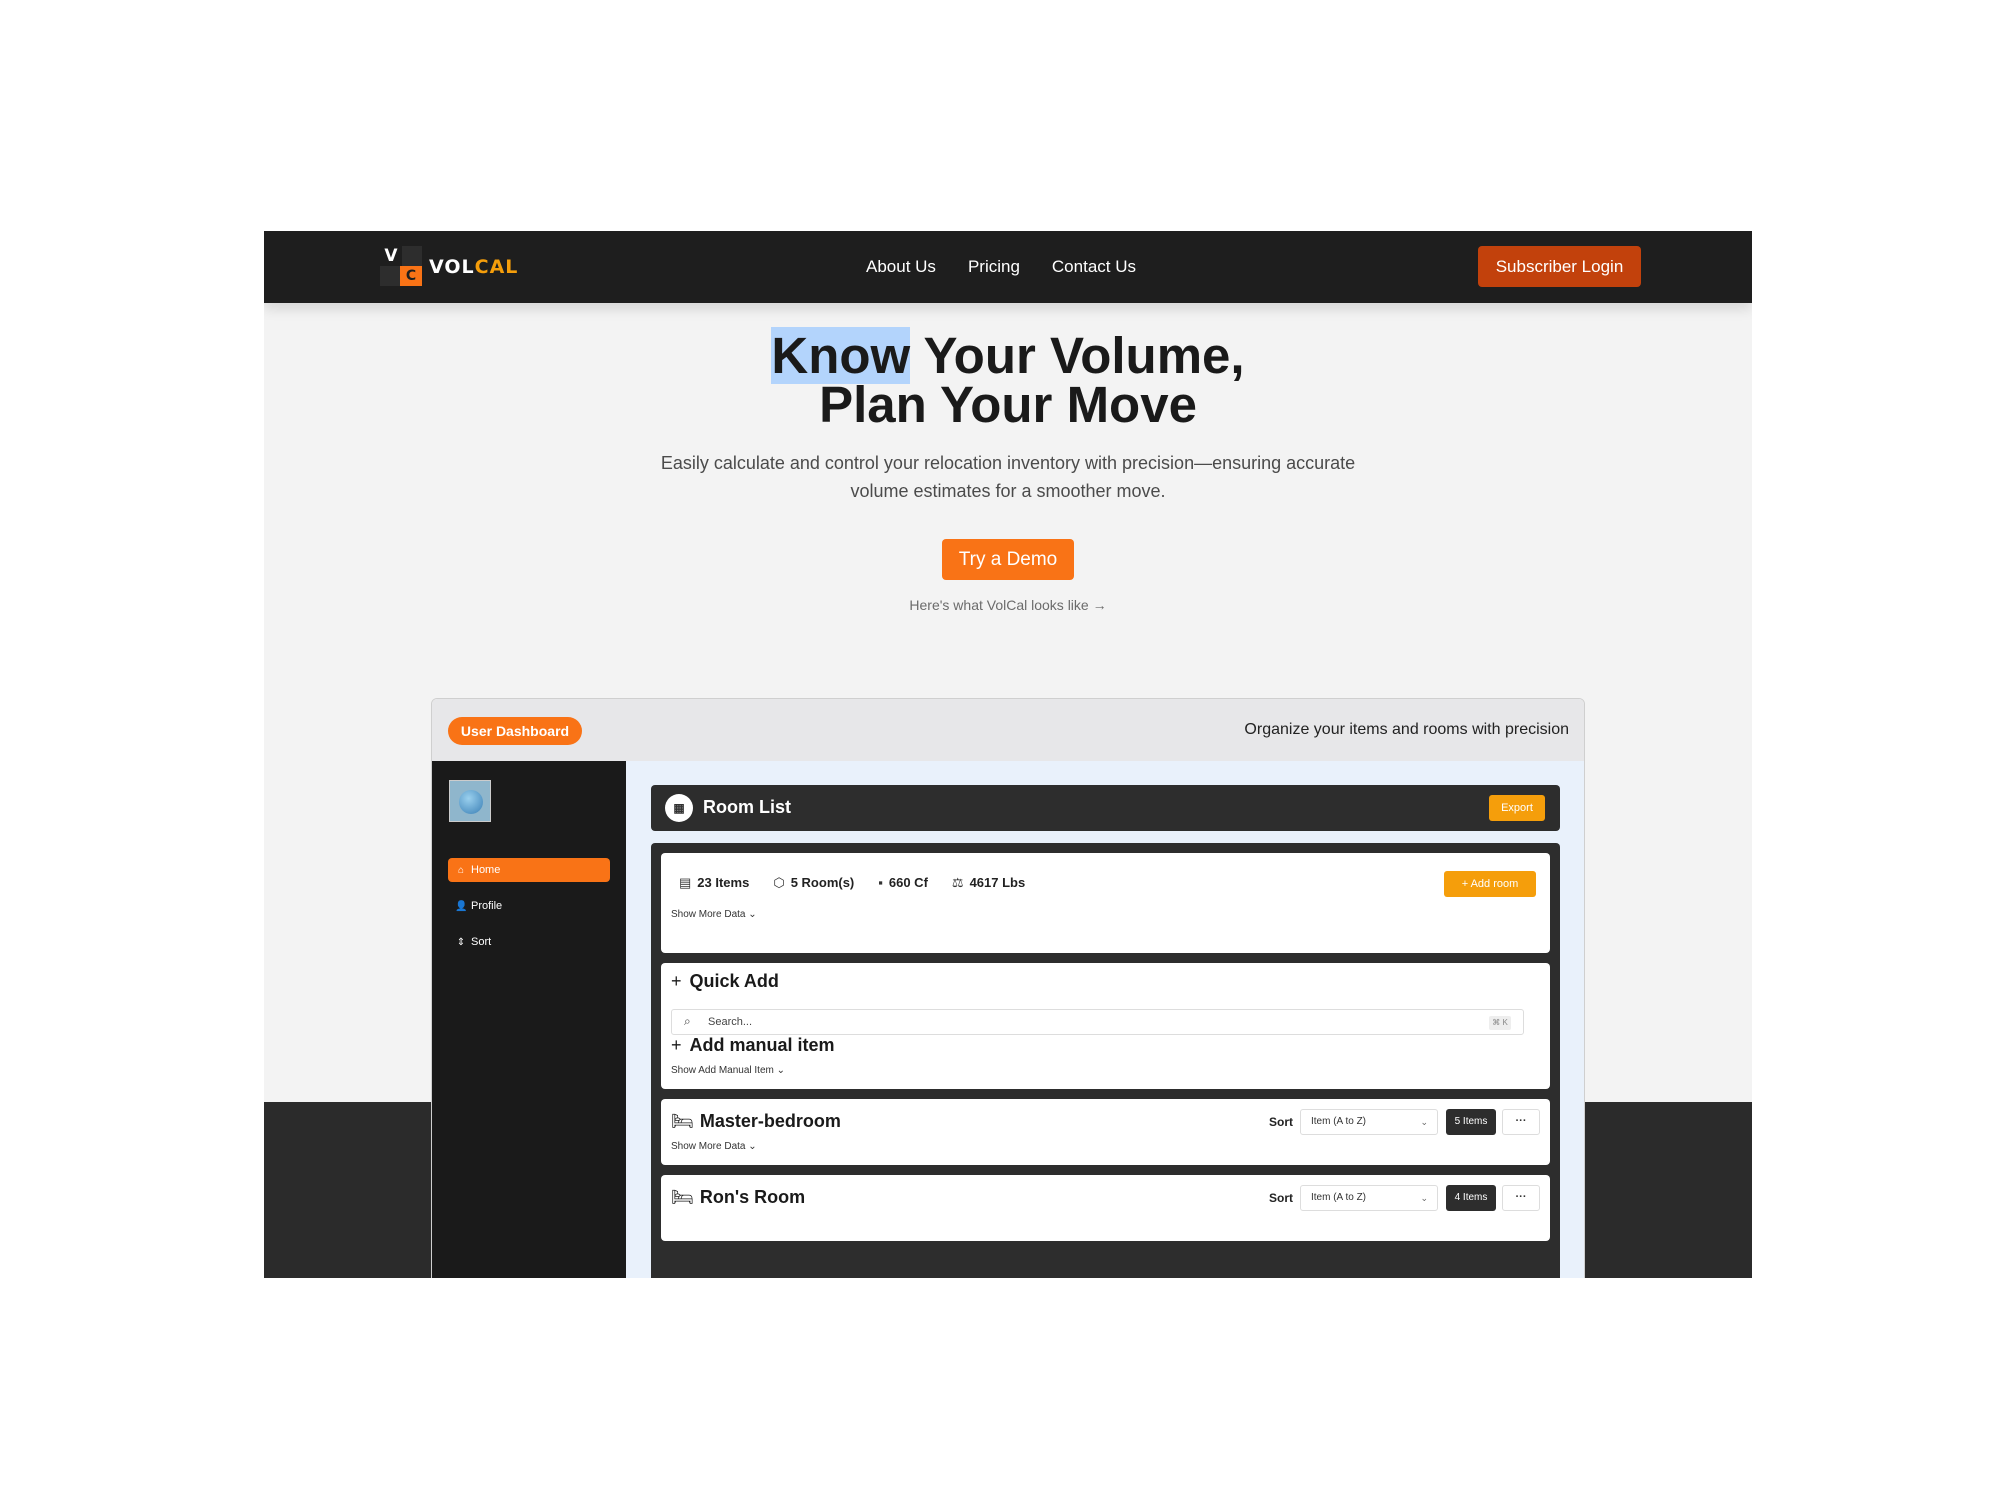  Describe the element at coordinates (1008, 559) in the screenshot. I see `try-demo-button: Try a Demo` at that location.